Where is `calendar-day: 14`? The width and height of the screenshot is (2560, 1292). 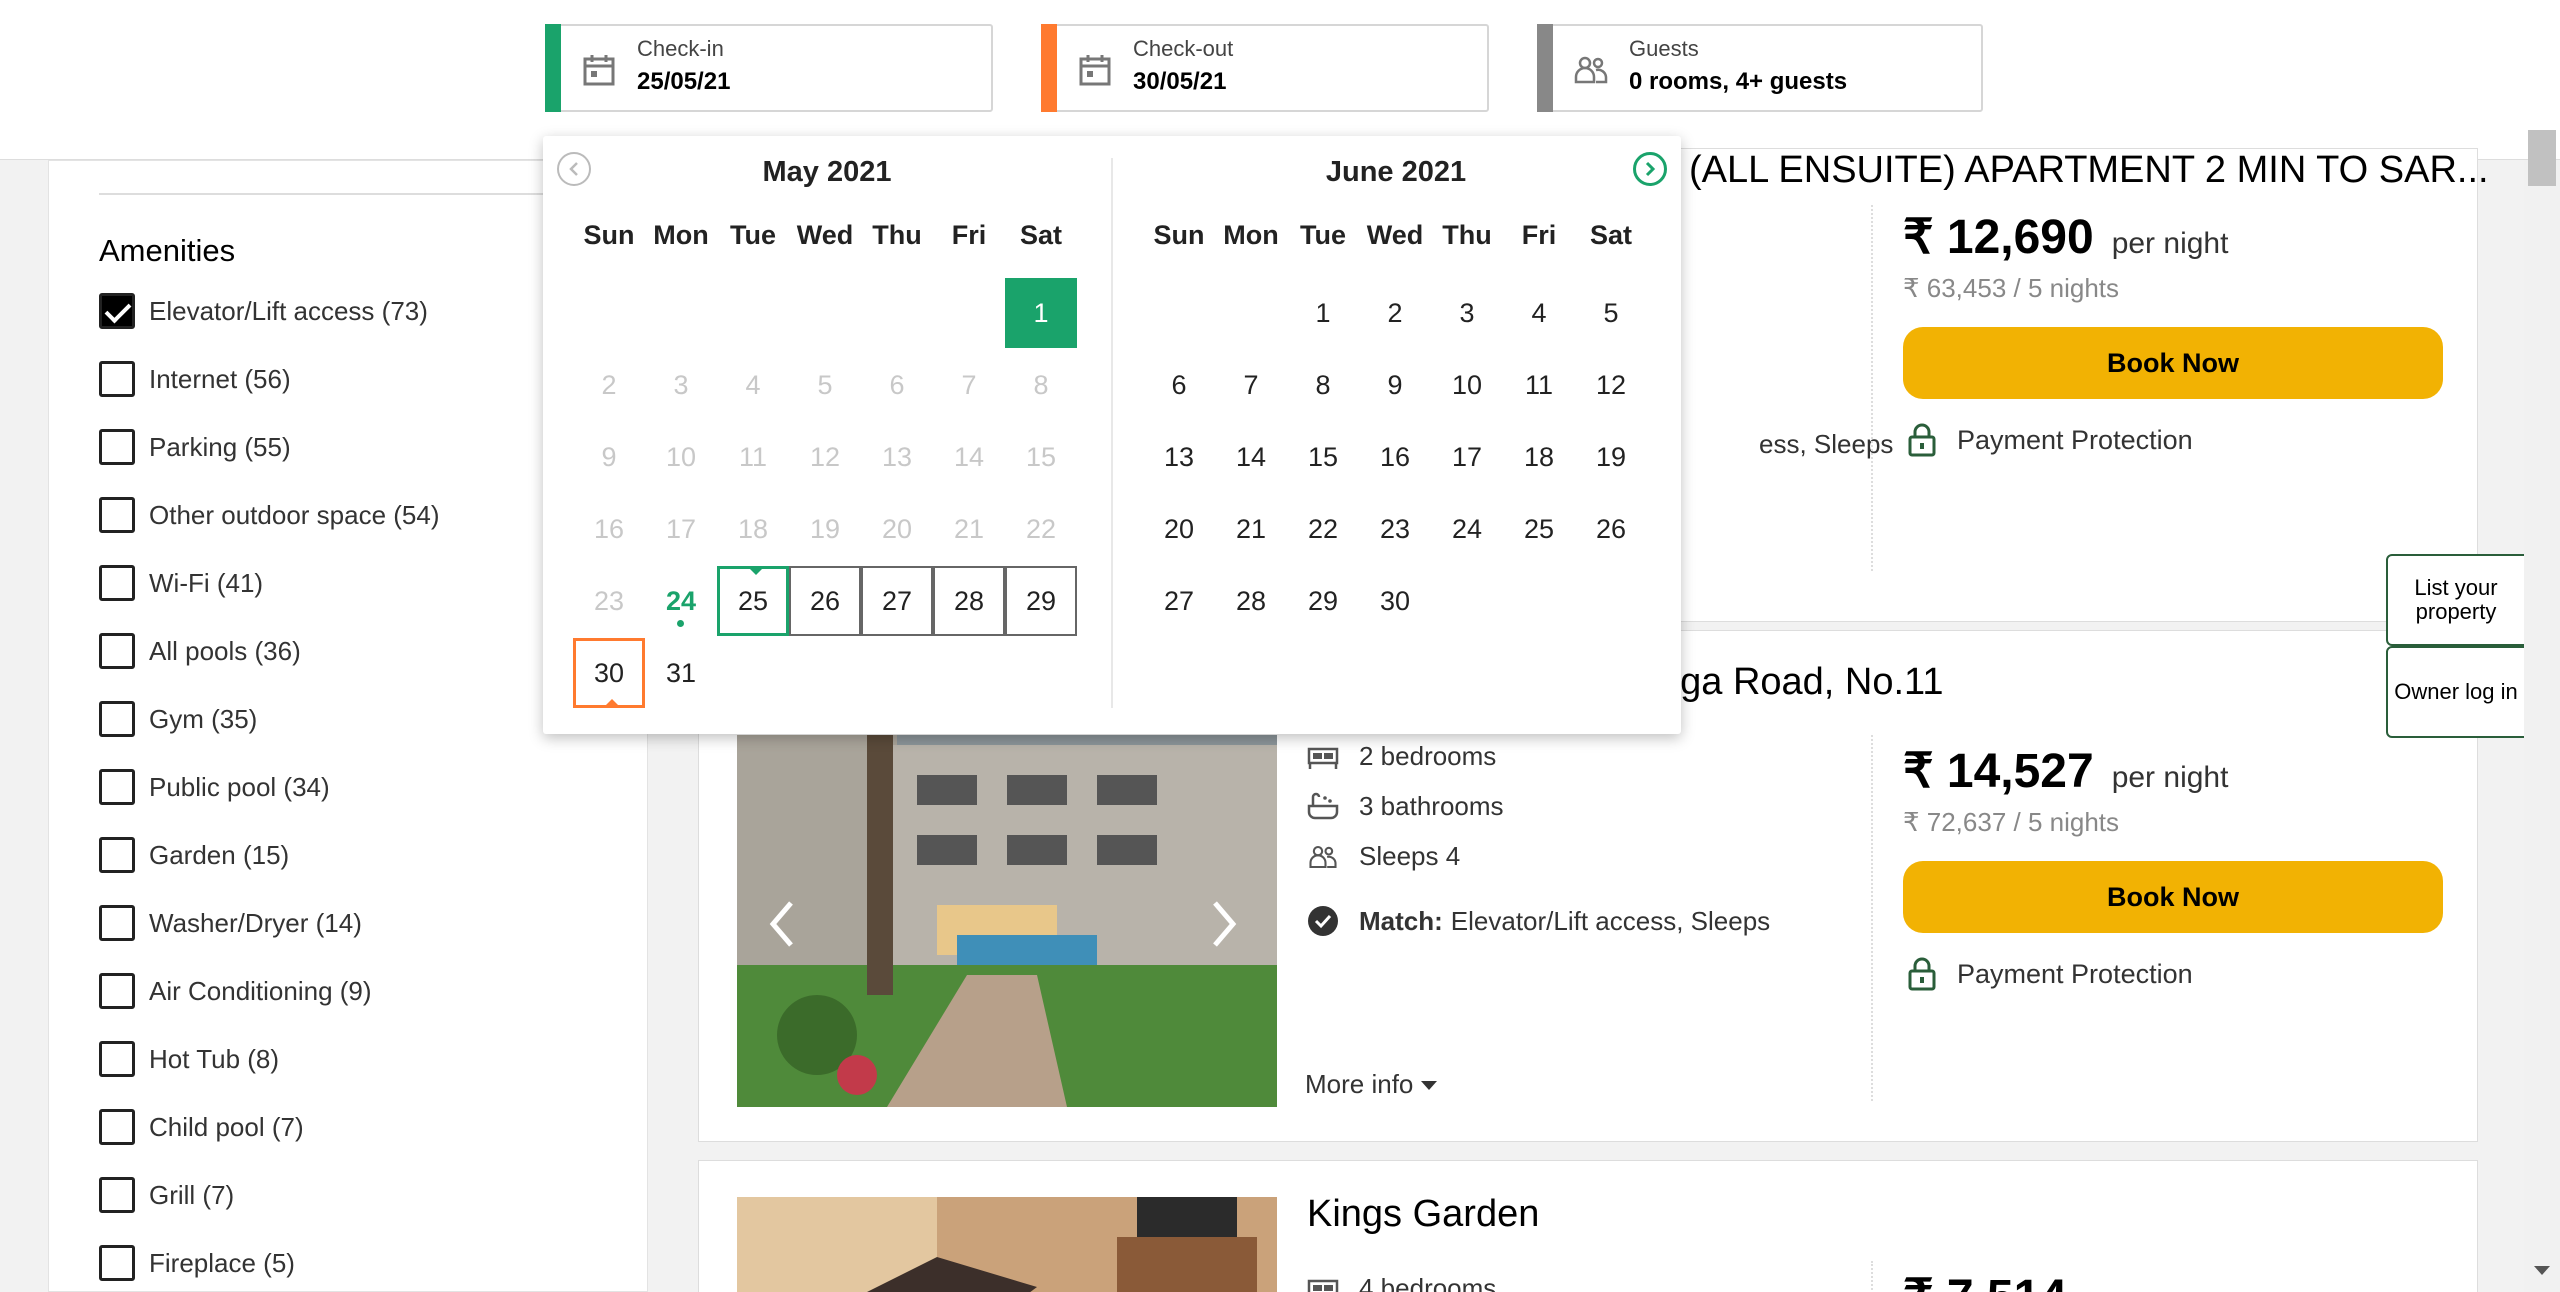 calendar-day: 14 is located at coordinates (1251, 457).